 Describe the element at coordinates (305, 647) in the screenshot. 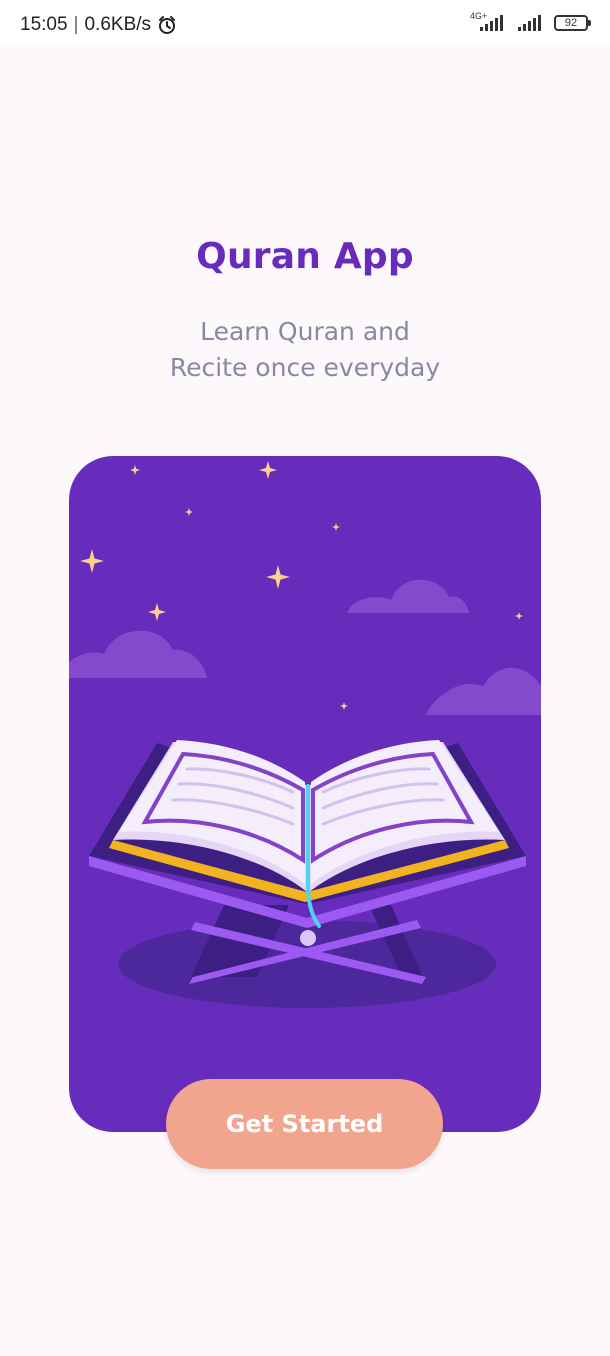

I see `clouds` at that location.